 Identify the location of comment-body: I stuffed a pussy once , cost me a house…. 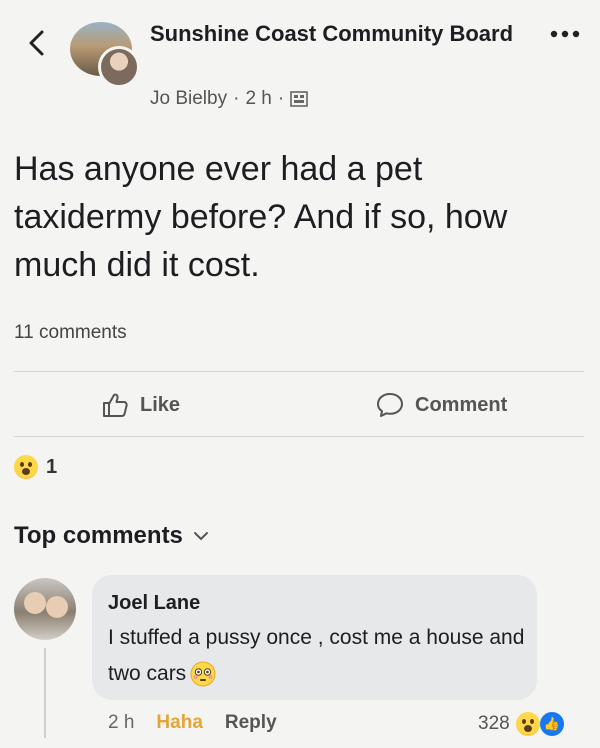
(316, 655).